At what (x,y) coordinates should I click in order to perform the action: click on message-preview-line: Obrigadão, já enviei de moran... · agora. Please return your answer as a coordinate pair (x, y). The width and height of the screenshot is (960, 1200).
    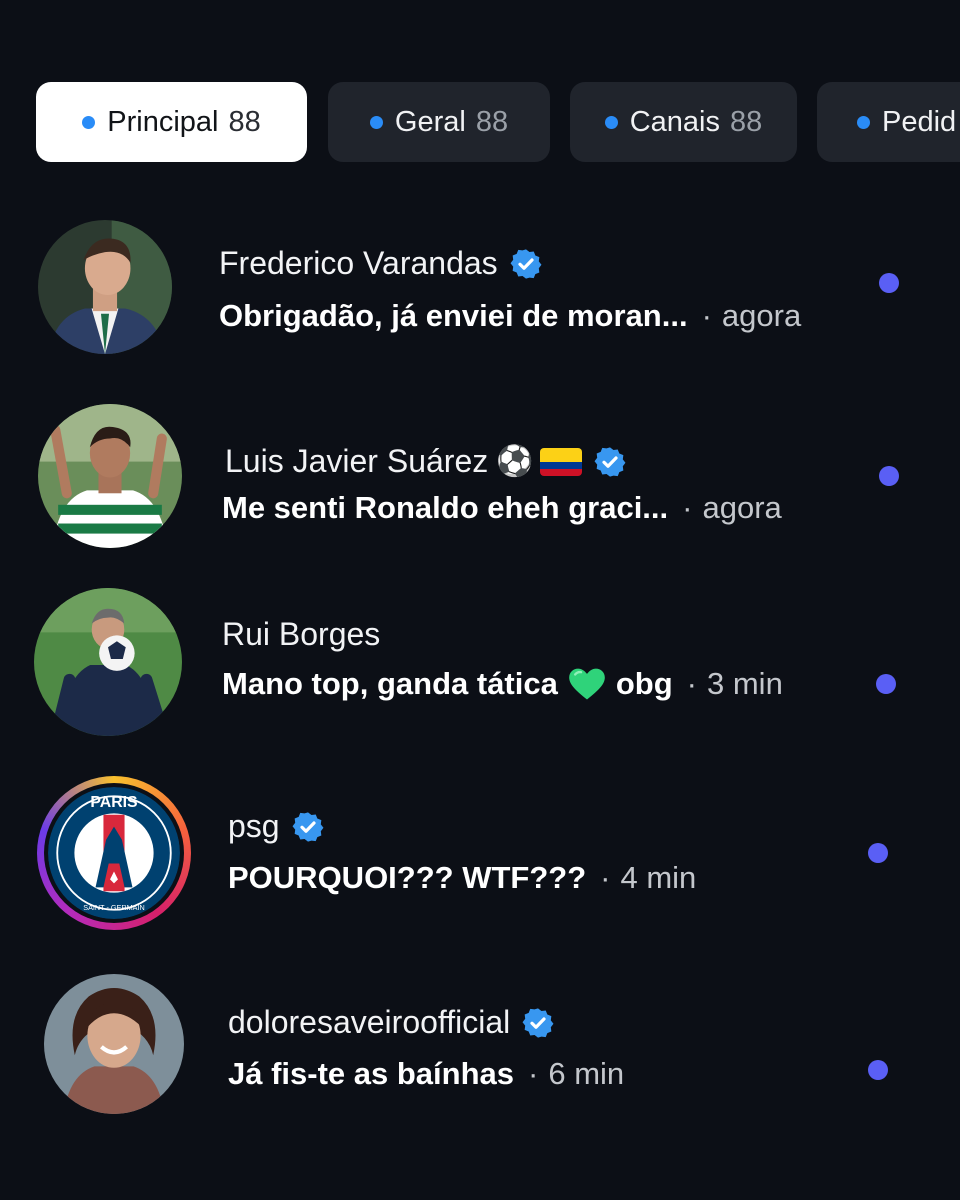
    Looking at the image, I should click on (510, 316).